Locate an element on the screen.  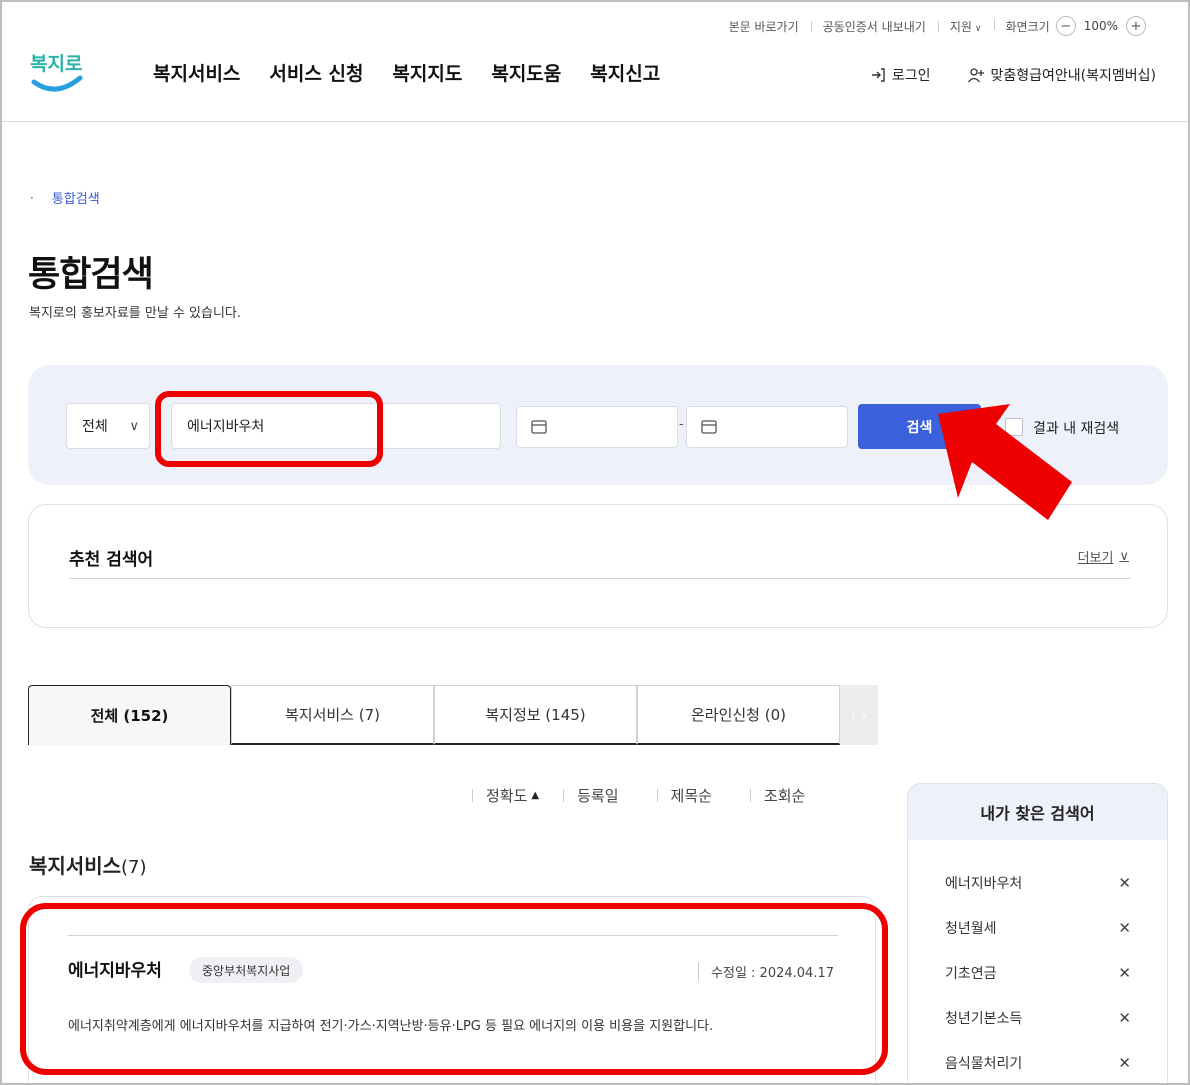
tab-welfare-services: 복지서비스 (7) is located at coordinates (332, 715).